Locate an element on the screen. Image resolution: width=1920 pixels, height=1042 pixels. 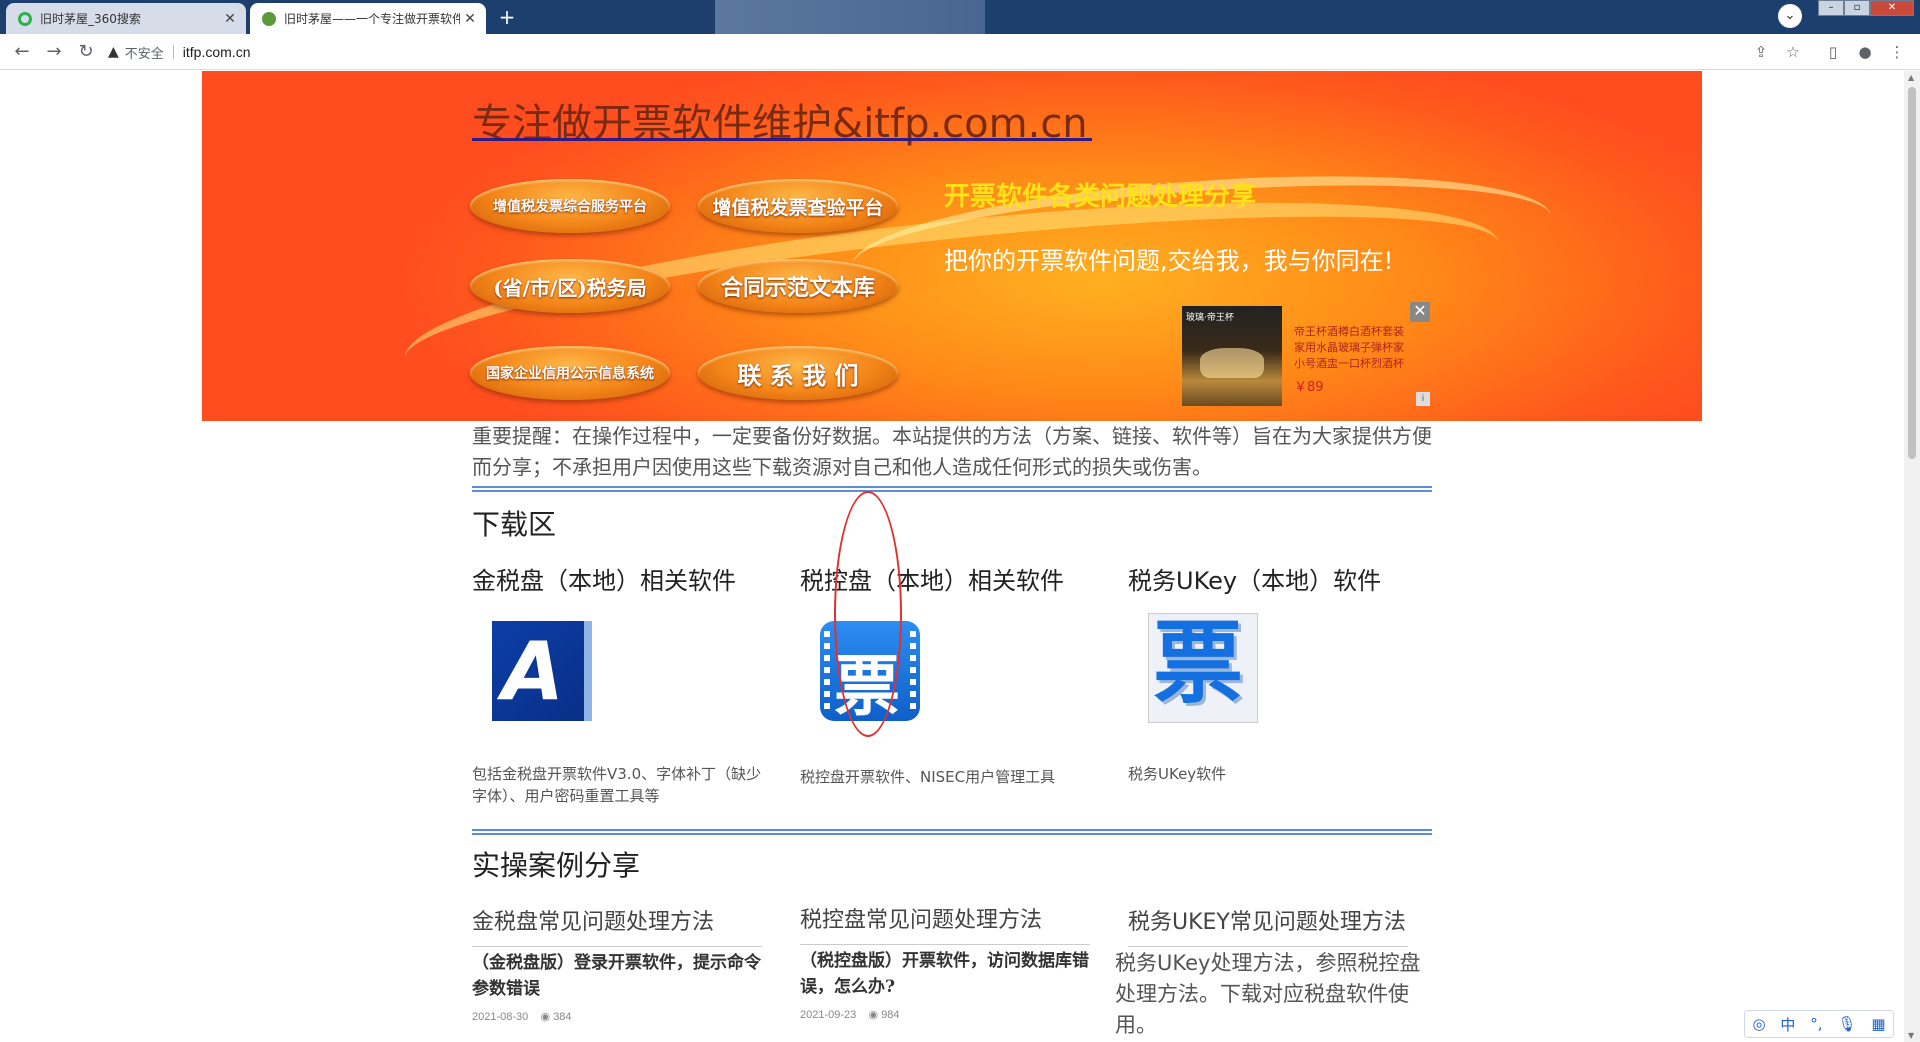
menu-icon: ⋮ is located at coordinates (1897, 52).